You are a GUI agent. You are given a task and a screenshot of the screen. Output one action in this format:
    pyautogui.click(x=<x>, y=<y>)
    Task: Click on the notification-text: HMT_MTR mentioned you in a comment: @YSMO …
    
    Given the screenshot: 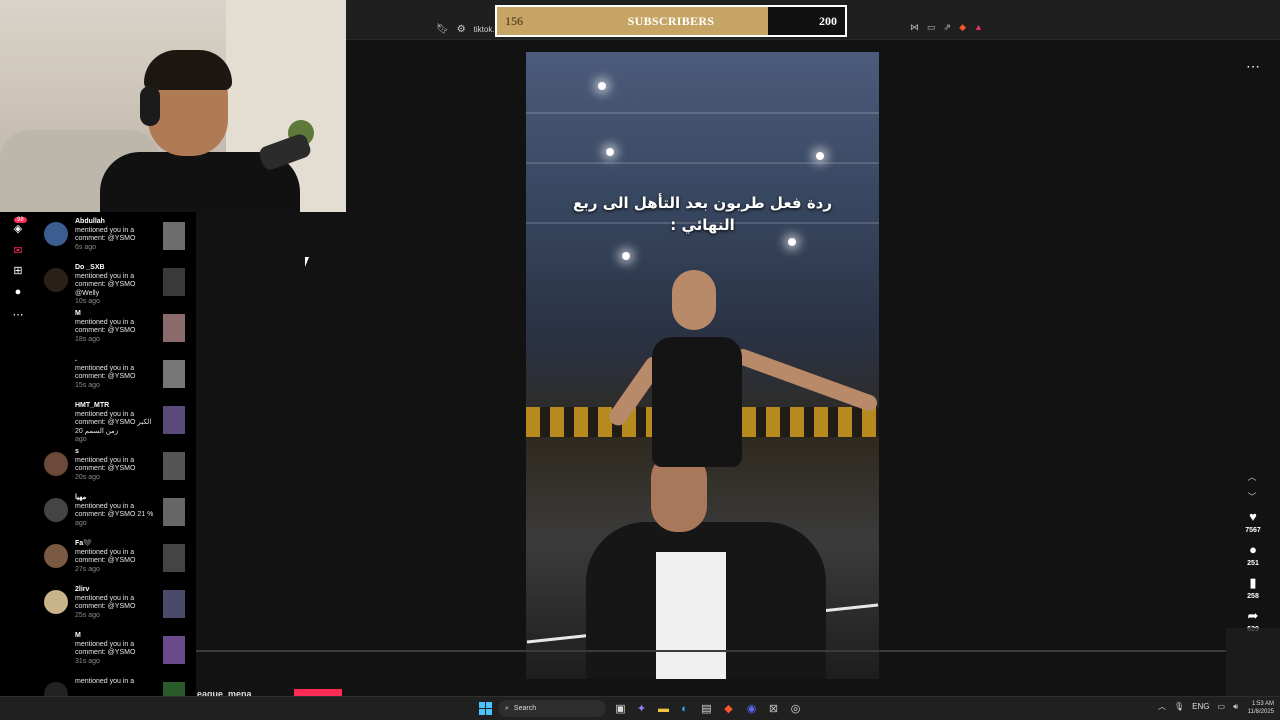 What is the action you would take?
    pyautogui.click(x=115, y=423)
    